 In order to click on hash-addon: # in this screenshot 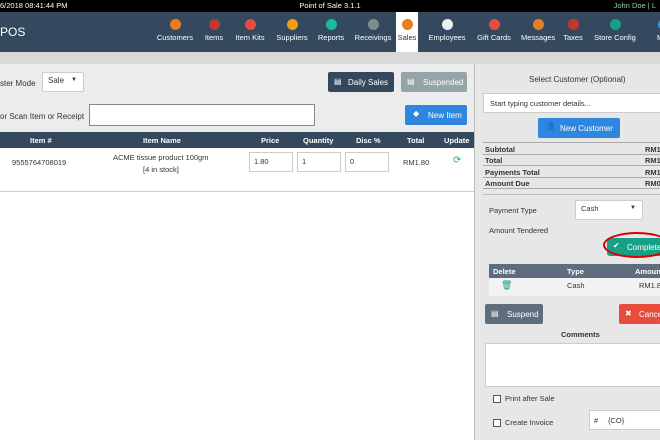, I will do `click(596, 420)`.